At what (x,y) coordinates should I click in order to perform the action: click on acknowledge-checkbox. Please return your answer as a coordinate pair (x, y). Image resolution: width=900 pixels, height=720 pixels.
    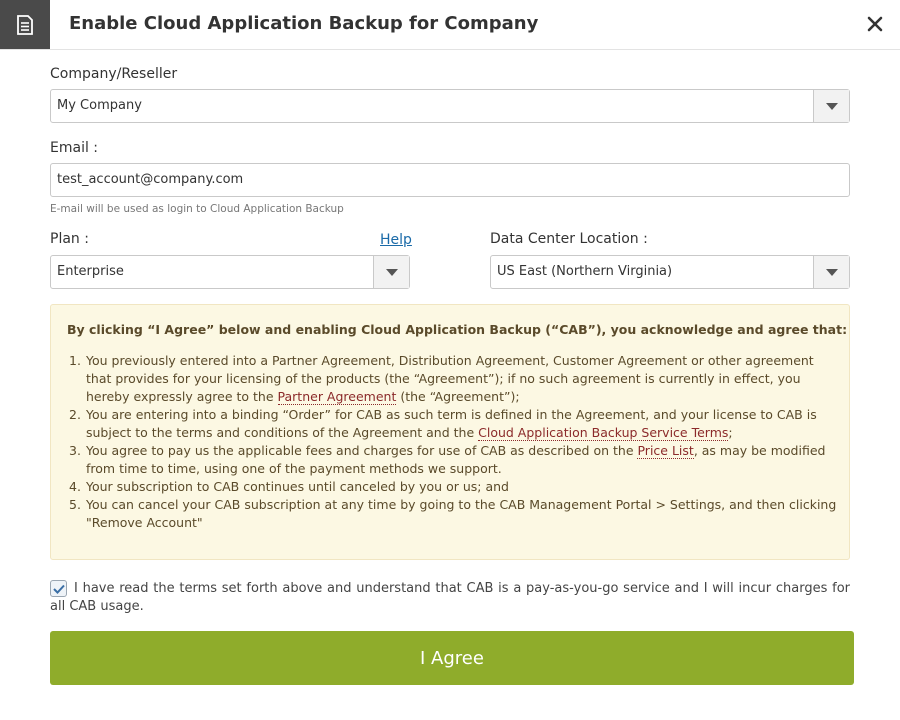
    Looking at the image, I should click on (58, 588).